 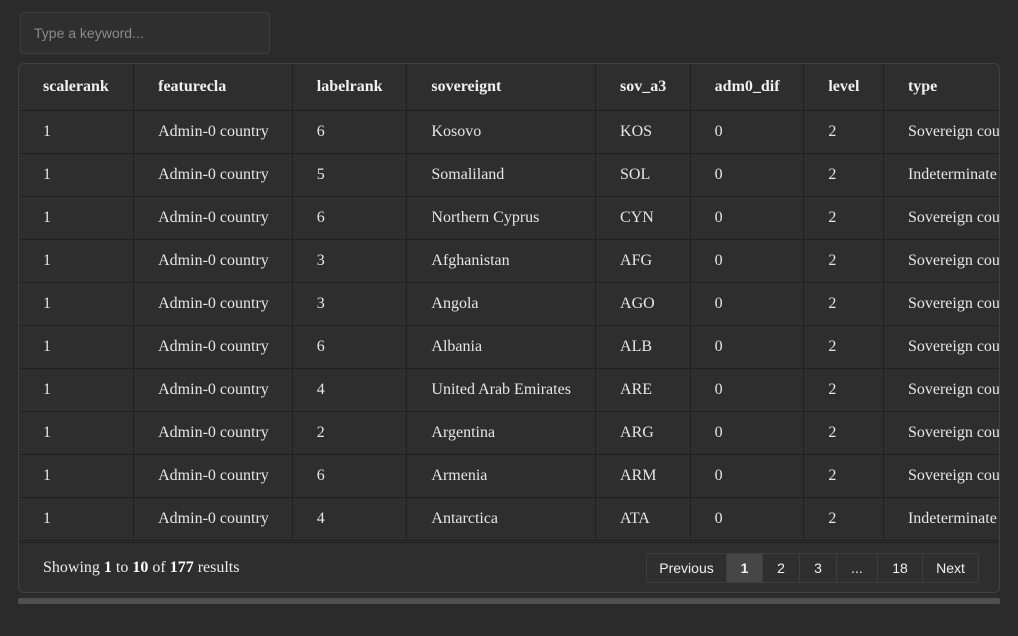 I want to click on table-cell: 5, so click(x=350, y=175).